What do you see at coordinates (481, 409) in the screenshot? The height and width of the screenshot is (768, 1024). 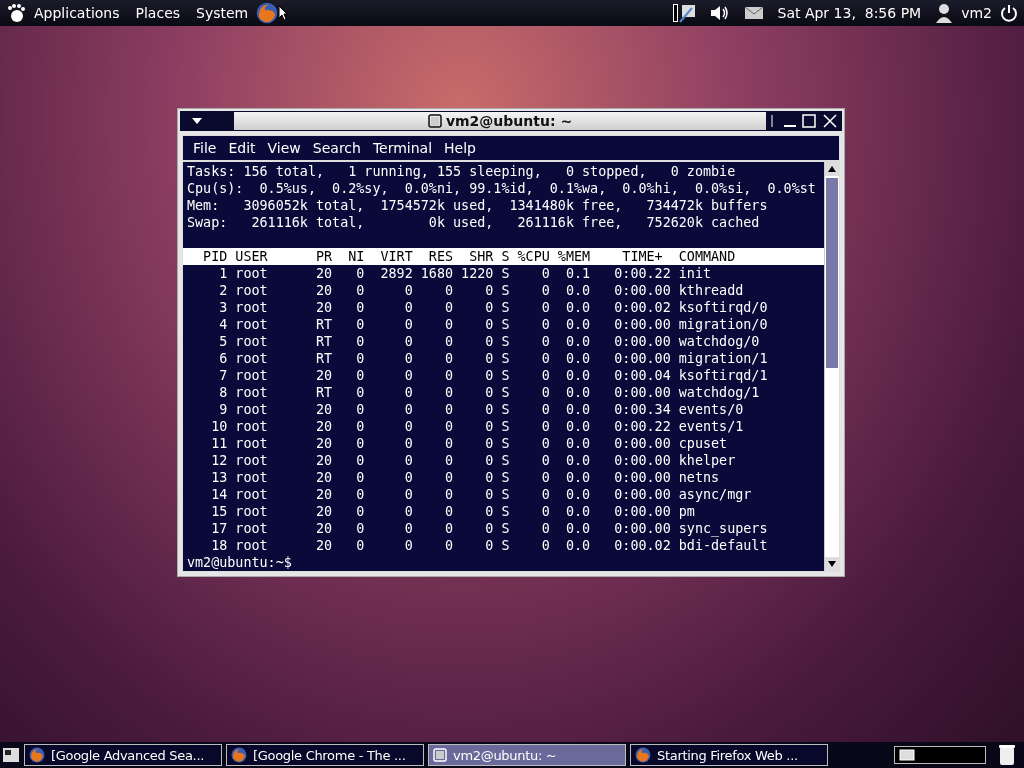 I see `process-line: 9 root 20 0 0 0 0 S 0 0.0 0:00.34 events/0` at bounding box center [481, 409].